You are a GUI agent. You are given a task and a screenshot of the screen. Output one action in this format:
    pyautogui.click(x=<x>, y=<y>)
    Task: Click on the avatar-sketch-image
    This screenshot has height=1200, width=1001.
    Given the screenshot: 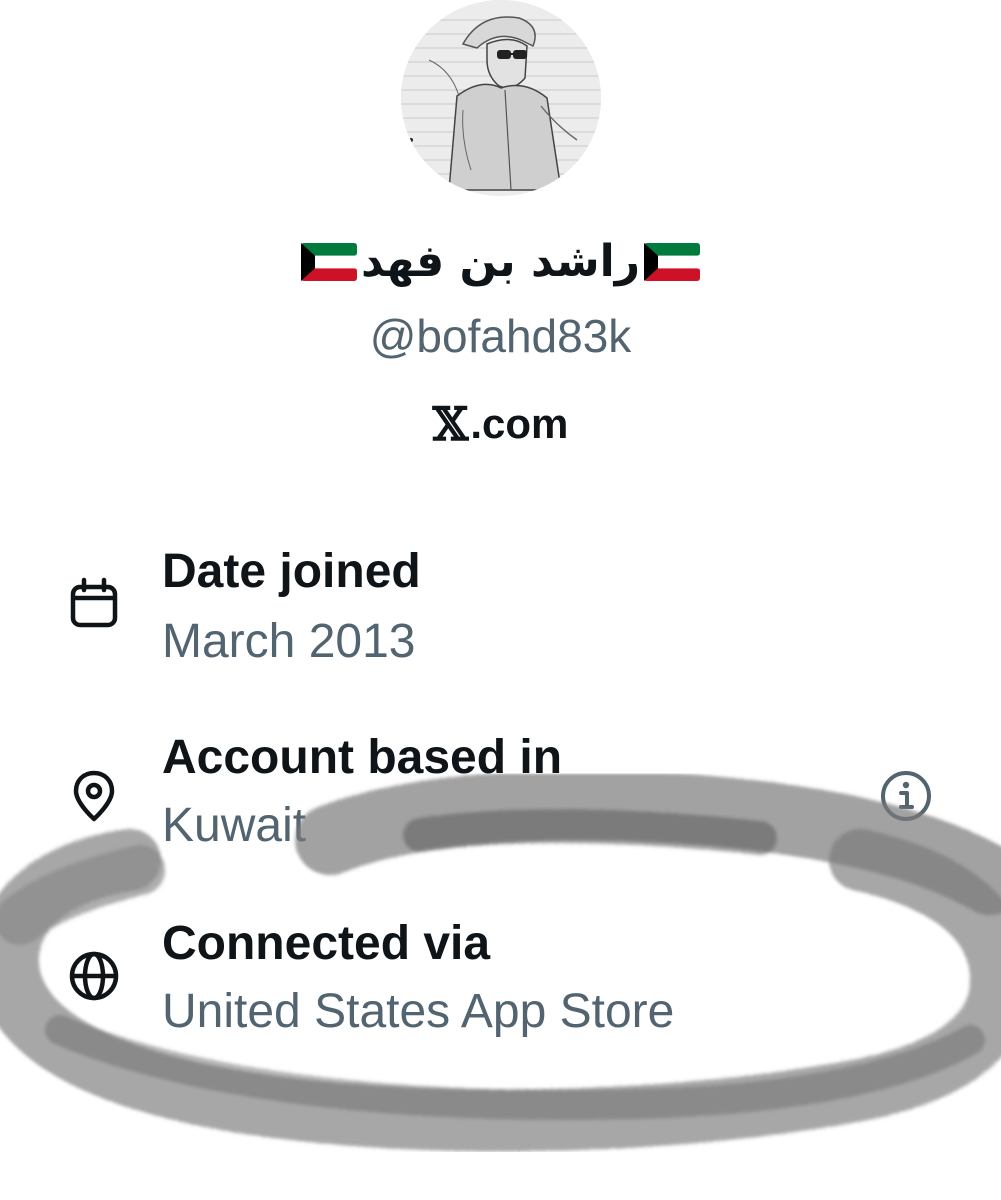 What is the action you would take?
    pyautogui.click(x=501, y=98)
    